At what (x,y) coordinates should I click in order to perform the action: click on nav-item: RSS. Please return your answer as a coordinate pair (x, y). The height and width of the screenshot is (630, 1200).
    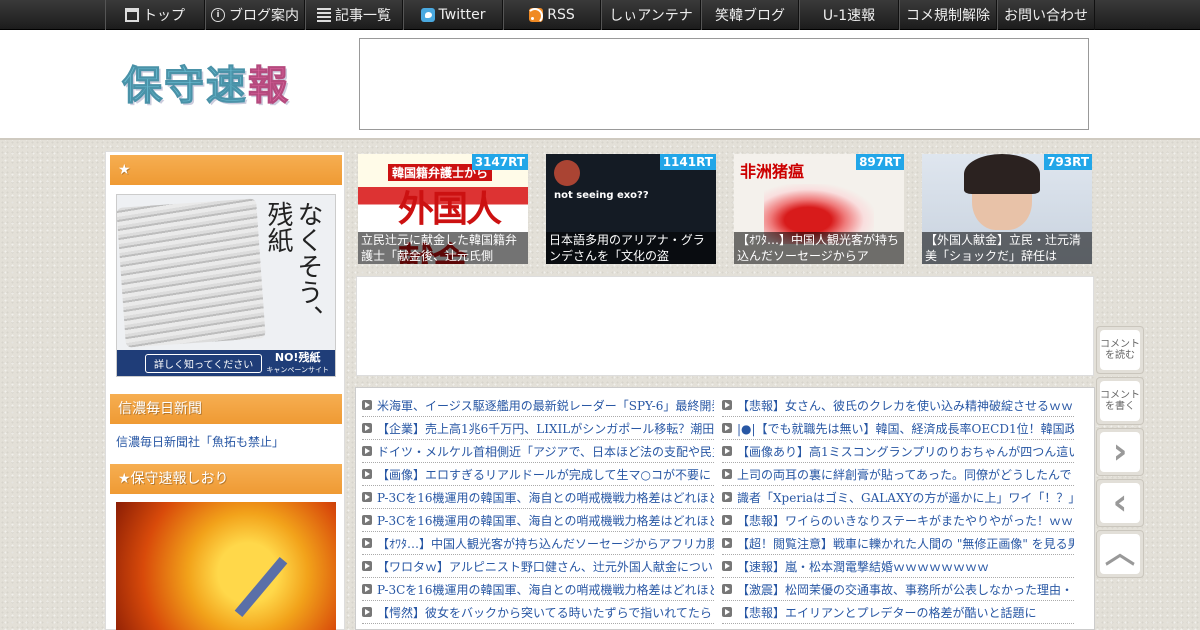
    Looking at the image, I should click on (552, 15).